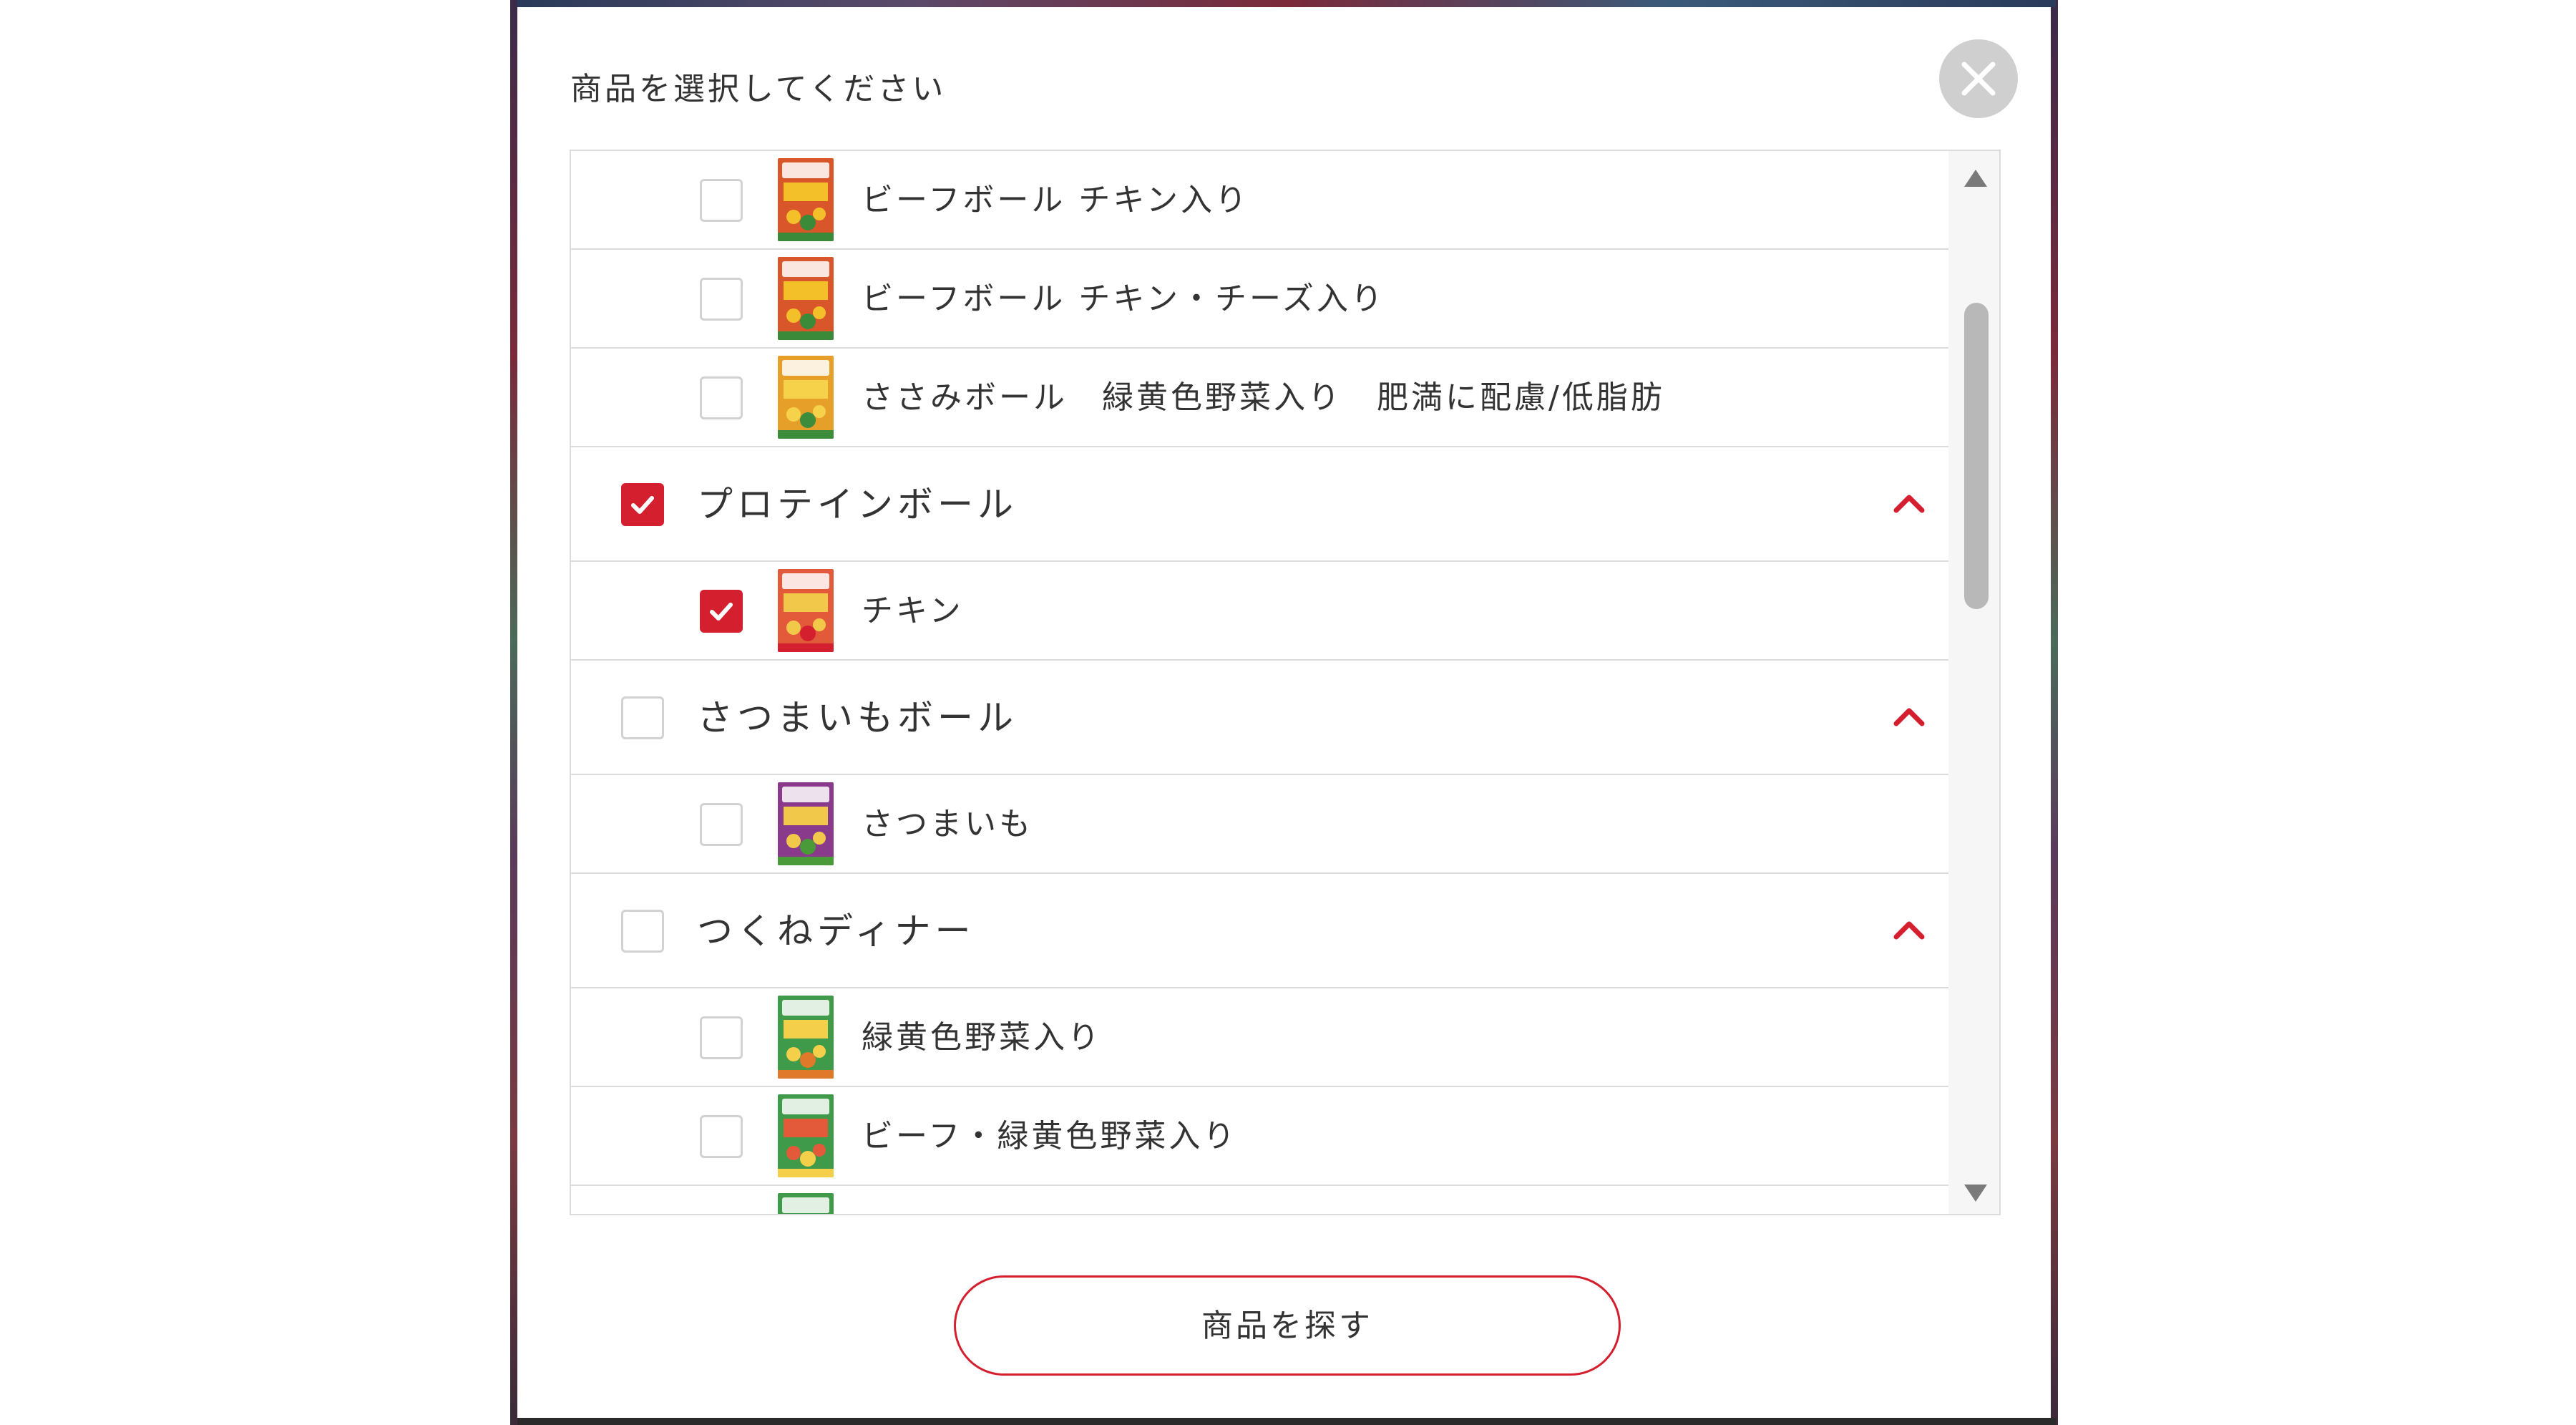 The width and height of the screenshot is (2576, 1425). What do you see at coordinates (1259, 1137) in the screenshot?
I see `product-row: ビーフ・緑黄色野菜入り` at bounding box center [1259, 1137].